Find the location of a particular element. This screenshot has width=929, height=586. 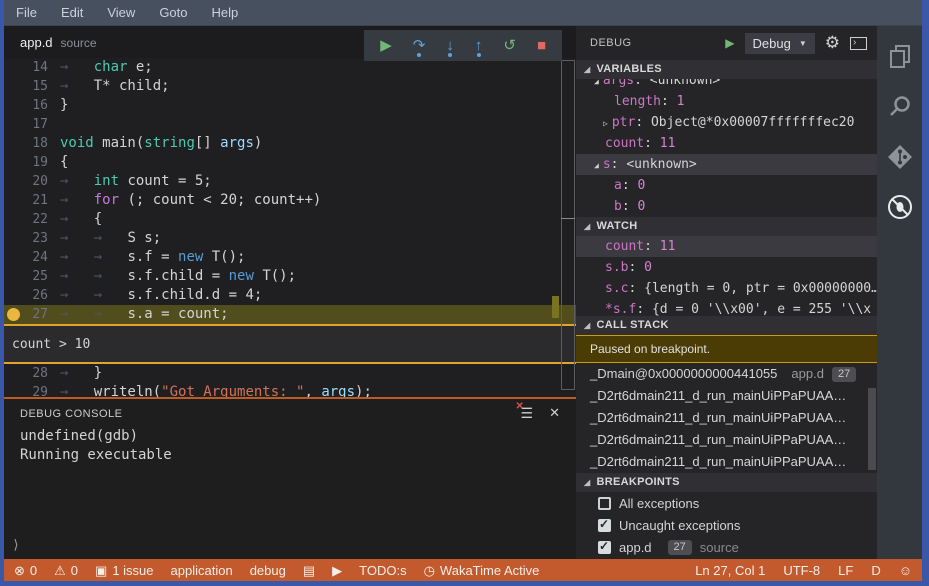

menu-item-edit: Edit is located at coordinates (72, 12).